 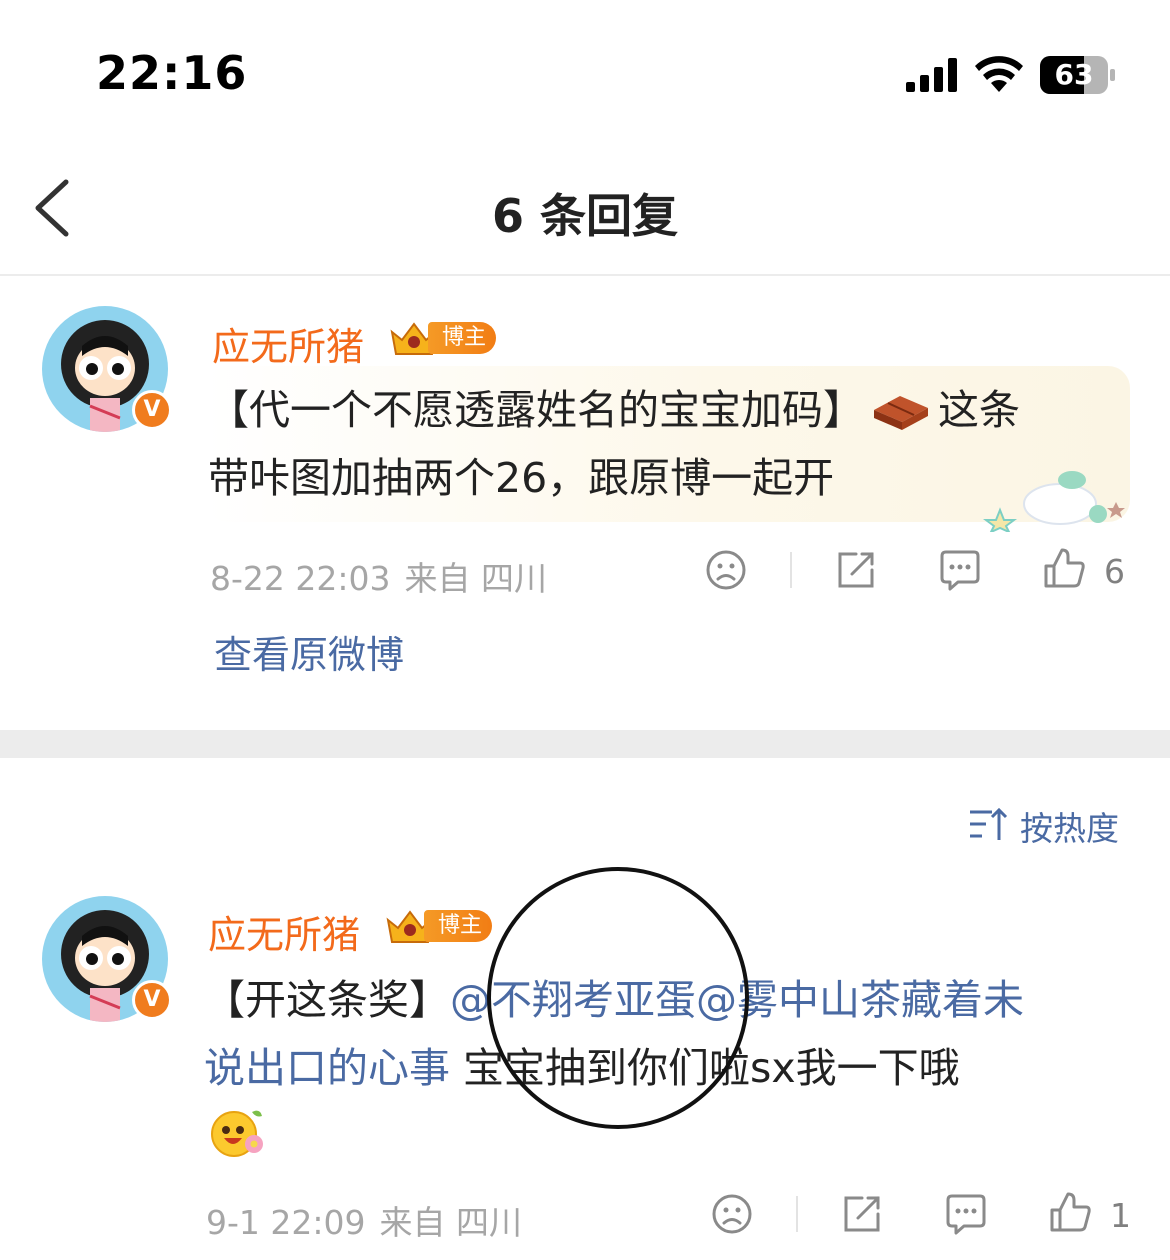 I want to click on comment-text-line2: 带咔图加抽两个26，跟原博一起开, so click(x=521, y=478).